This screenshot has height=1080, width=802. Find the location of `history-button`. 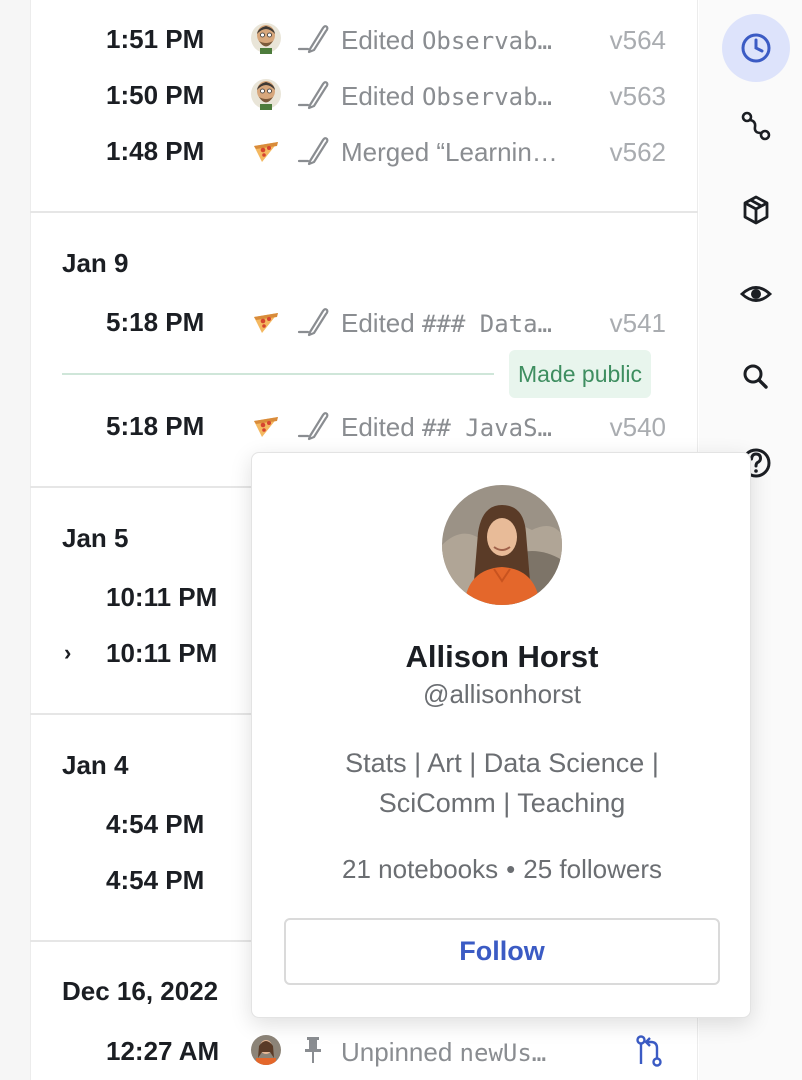

history-button is located at coordinates (756, 48).